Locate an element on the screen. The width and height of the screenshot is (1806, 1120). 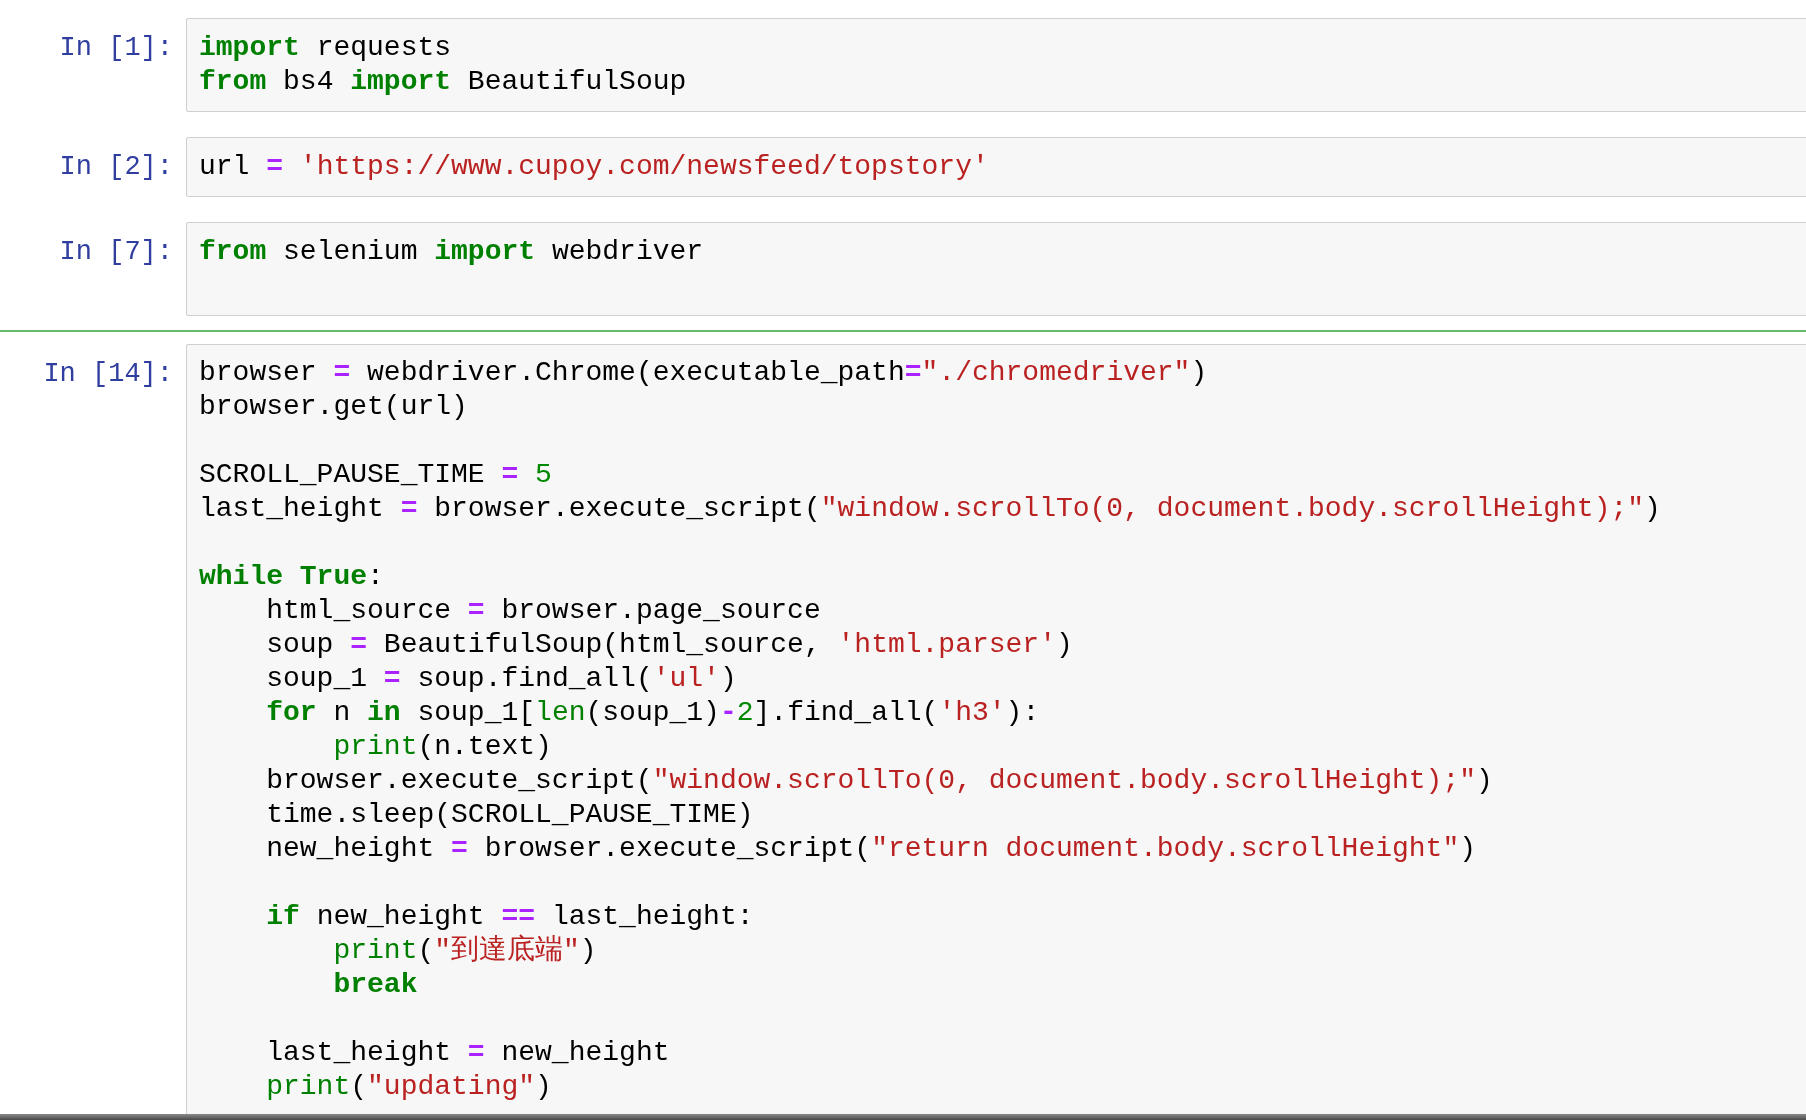
code-line: new_height = browser.execute_script("return document.body.scrollHeight") is located at coordinates (871, 849).